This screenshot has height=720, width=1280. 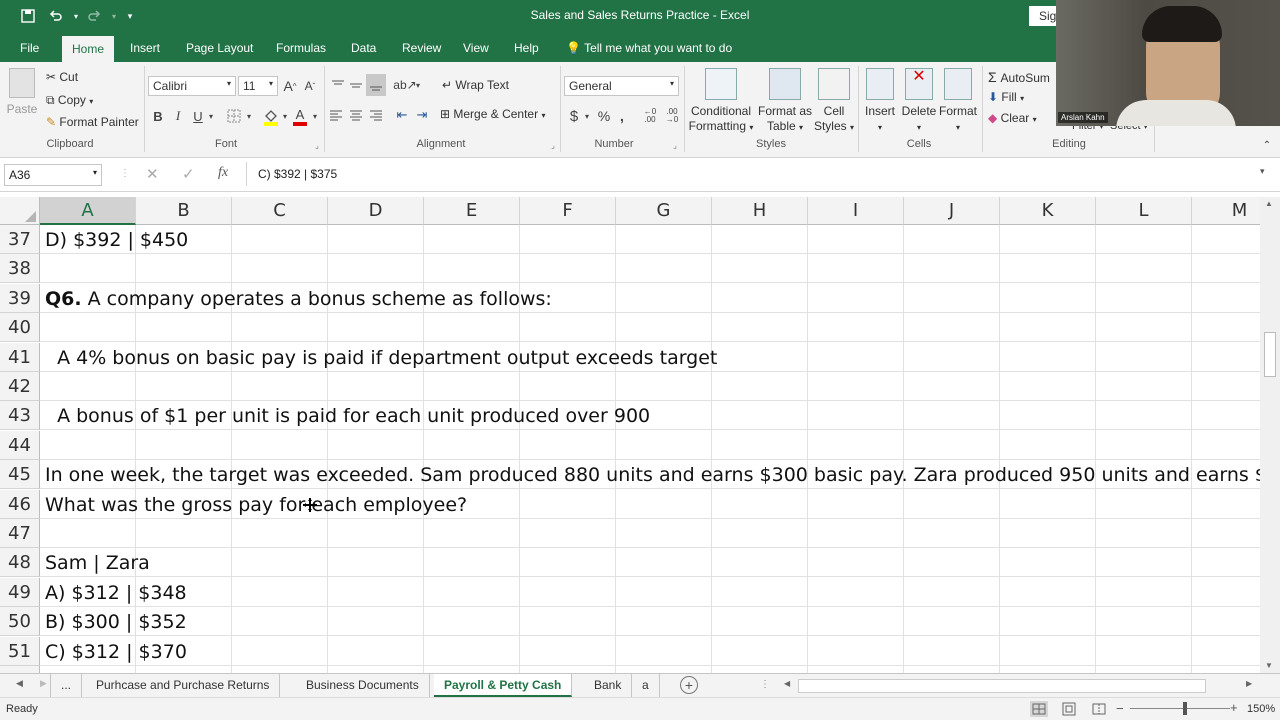 What do you see at coordinates (1262, 171) in the screenshot?
I see `expand-formula-bar-icon: ▾` at bounding box center [1262, 171].